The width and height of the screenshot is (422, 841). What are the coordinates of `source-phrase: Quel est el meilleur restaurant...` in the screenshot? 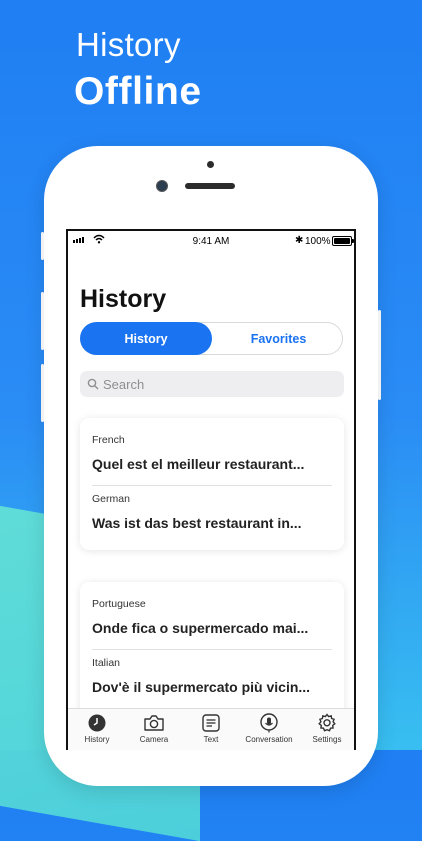 It's located at (198, 464).